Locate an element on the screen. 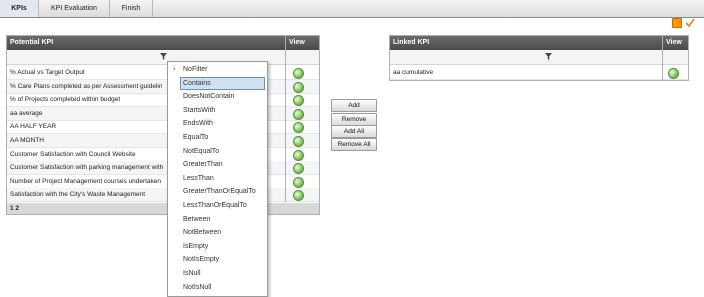 This screenshot has height=297, width=704. menu-item-notisnull: NotIsNull is located at coordinates (217, 287).